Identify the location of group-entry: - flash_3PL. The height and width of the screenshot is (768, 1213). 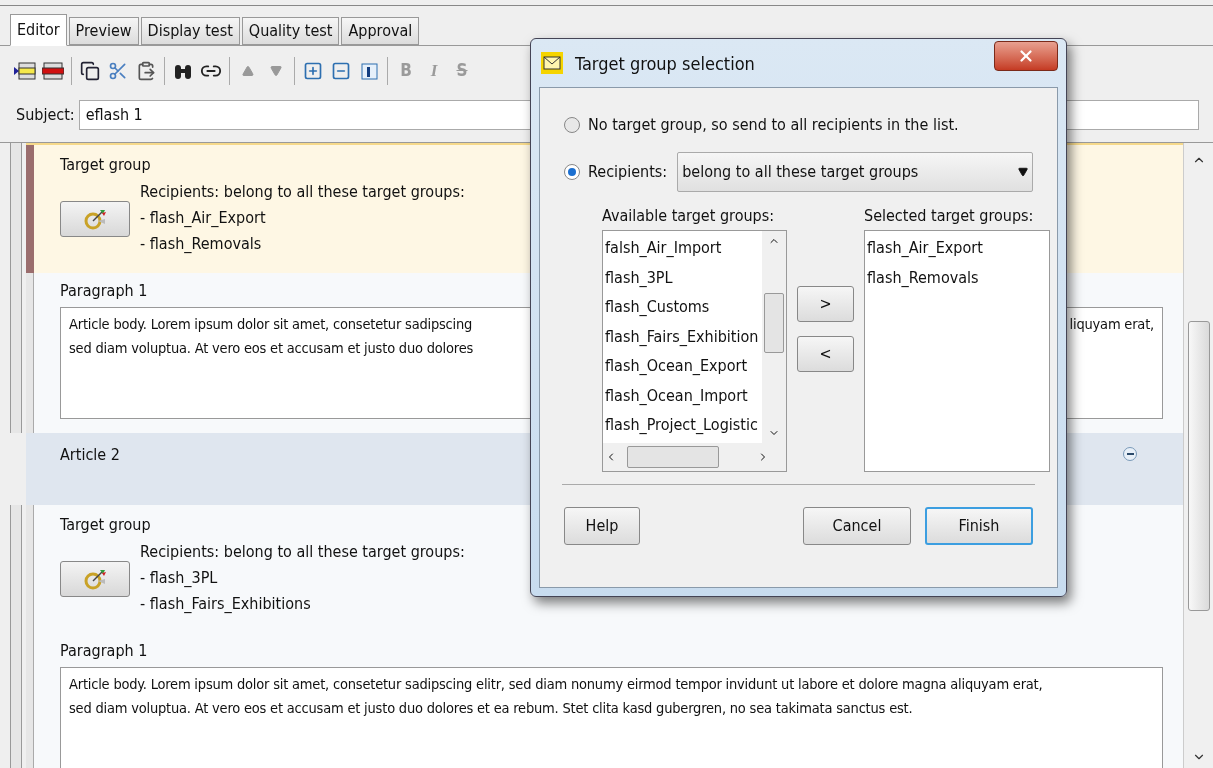
(179, 578).